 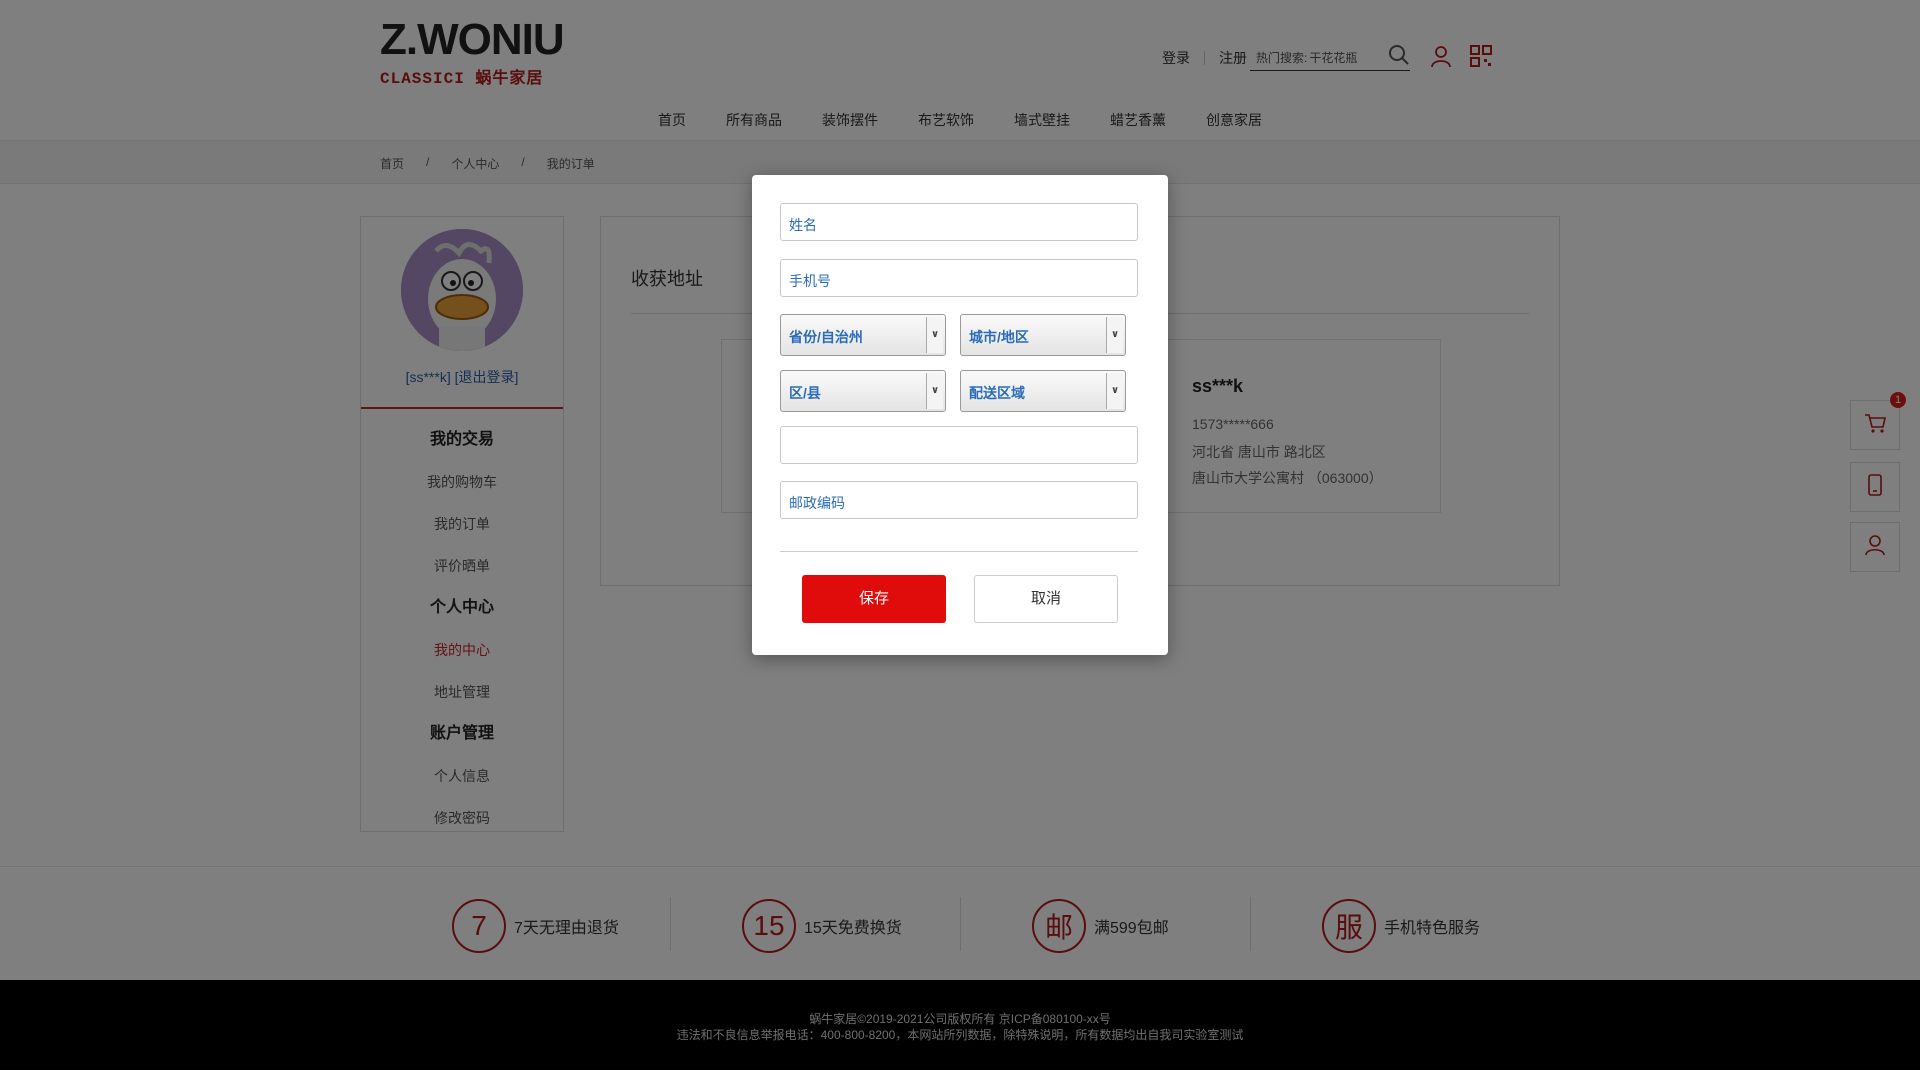 I want to click on city-value: 城市/地区, so click(x=999, y=337).